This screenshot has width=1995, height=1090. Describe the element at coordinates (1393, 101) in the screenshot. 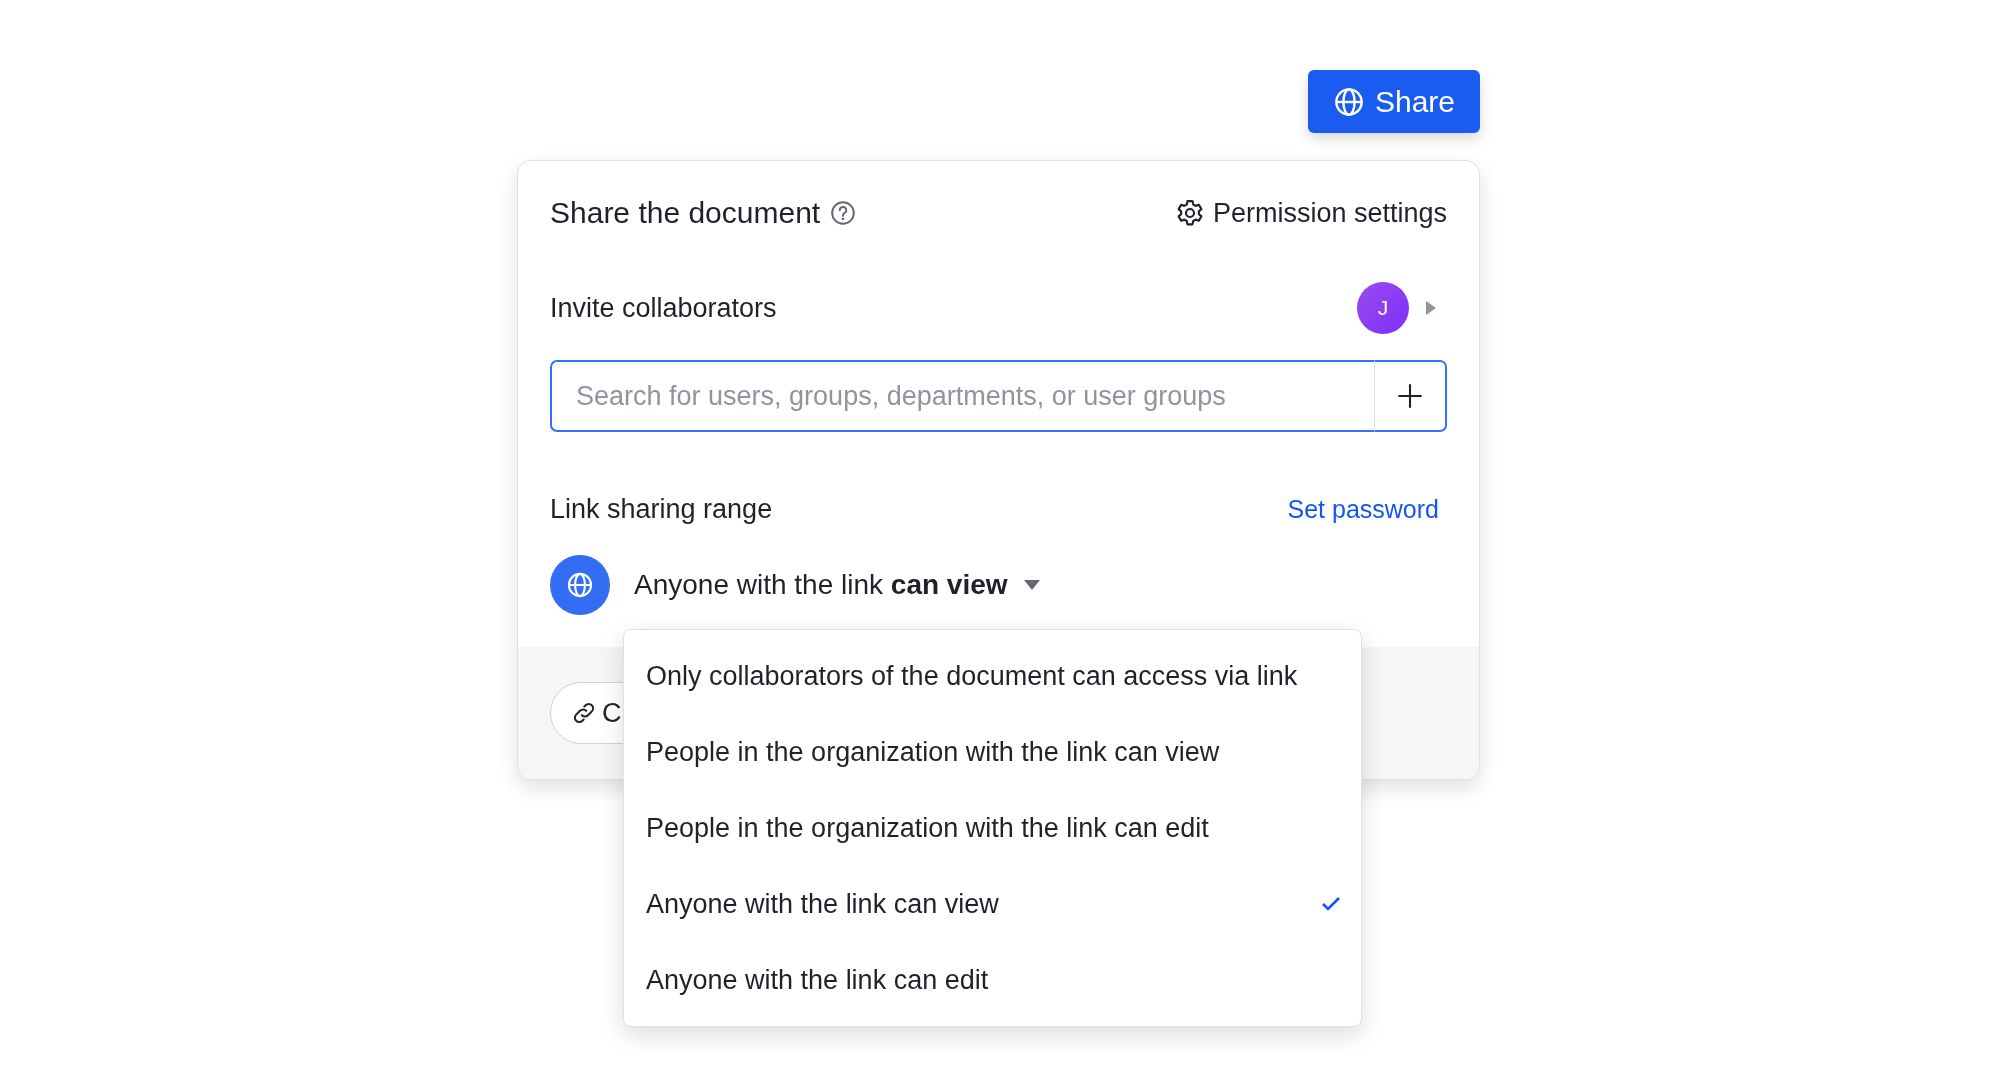

I see `share-button: Share` at that location.